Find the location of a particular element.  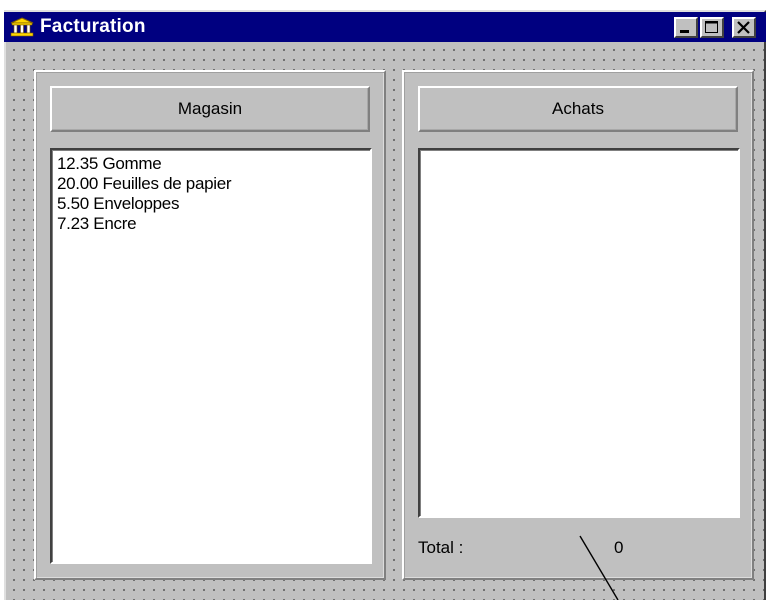

store-list-item: 20.00 Feuilles de papier is located at coordinates (213, 184).